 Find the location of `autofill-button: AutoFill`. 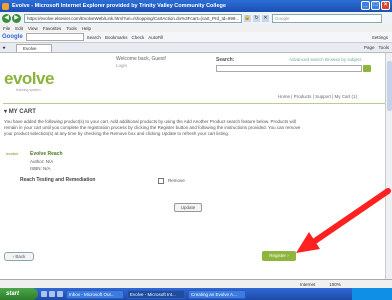

autofill-button: AutoFill is located at coordinates (155, 37).